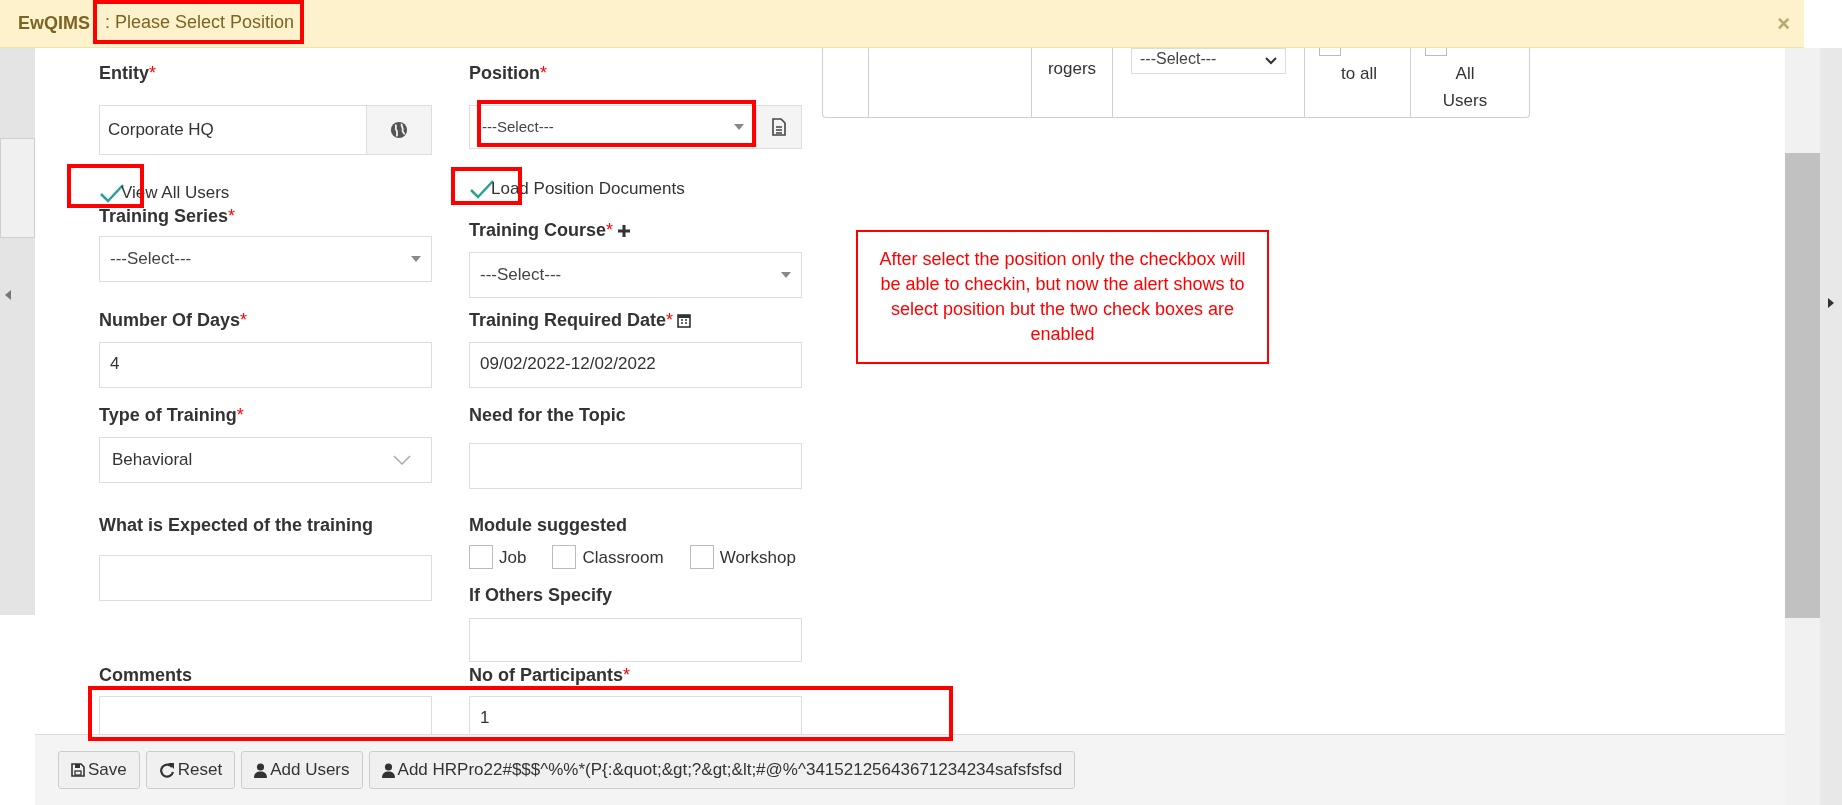  I want to click on checkbox-label: Workshop, so click(757, 557).